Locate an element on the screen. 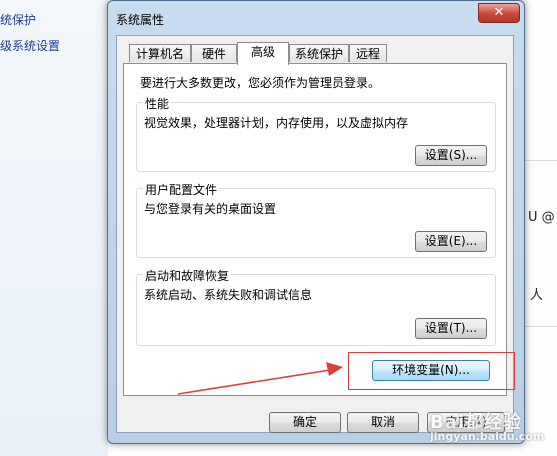  background-text-fragment: U @ is located at coordinates (541, 217).